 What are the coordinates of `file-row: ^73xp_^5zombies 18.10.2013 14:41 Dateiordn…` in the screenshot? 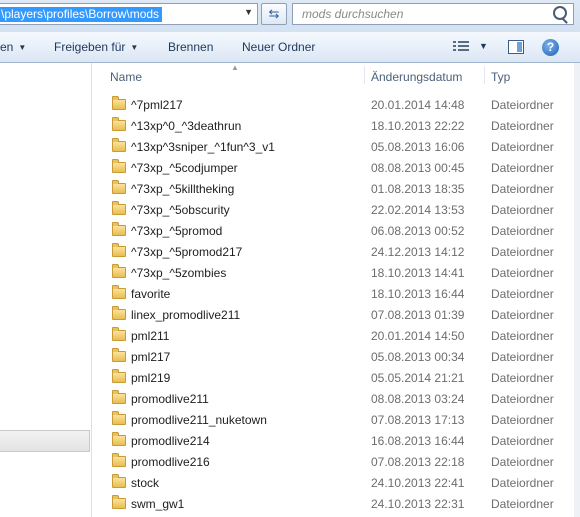 It's located at (332, 273).